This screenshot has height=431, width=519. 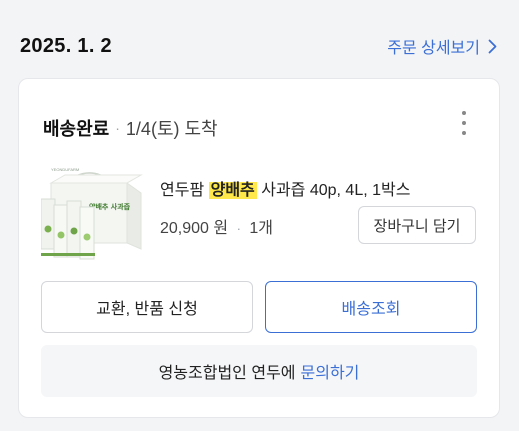 I want to click on product-thumbnail: YEONDUFARM 양배추 사과즙, so click(x=96, y=213).